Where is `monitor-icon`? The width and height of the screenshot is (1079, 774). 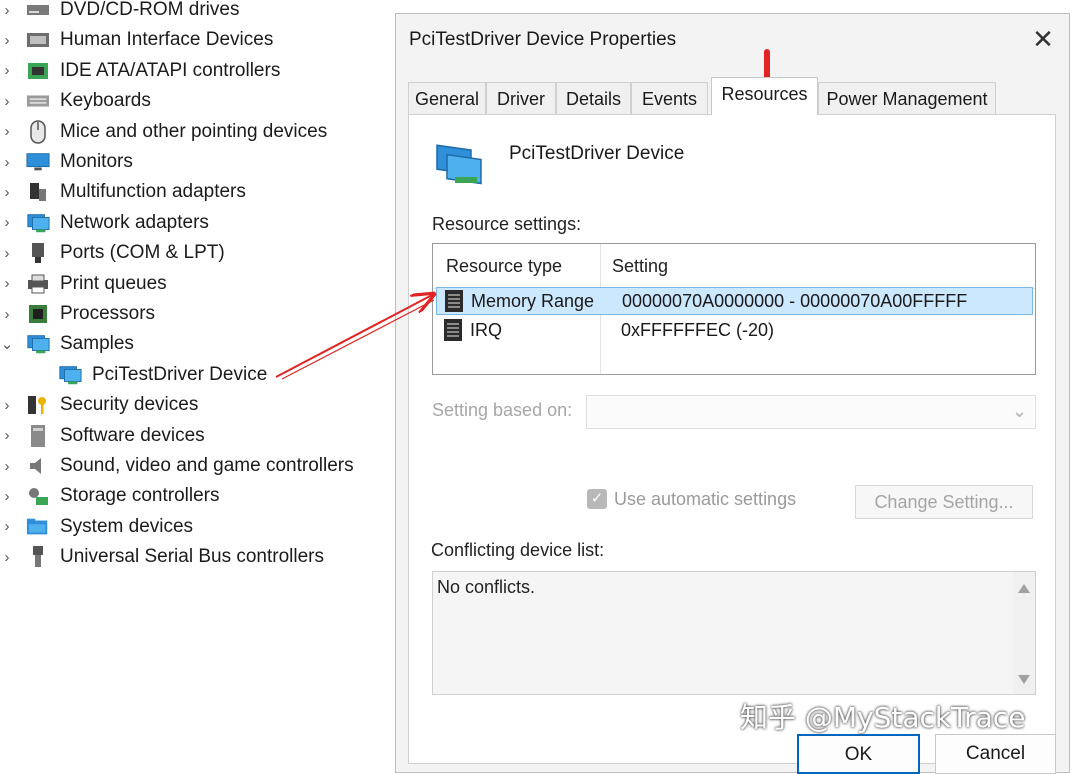
monitor-icon is located at coordinates (38, 162).